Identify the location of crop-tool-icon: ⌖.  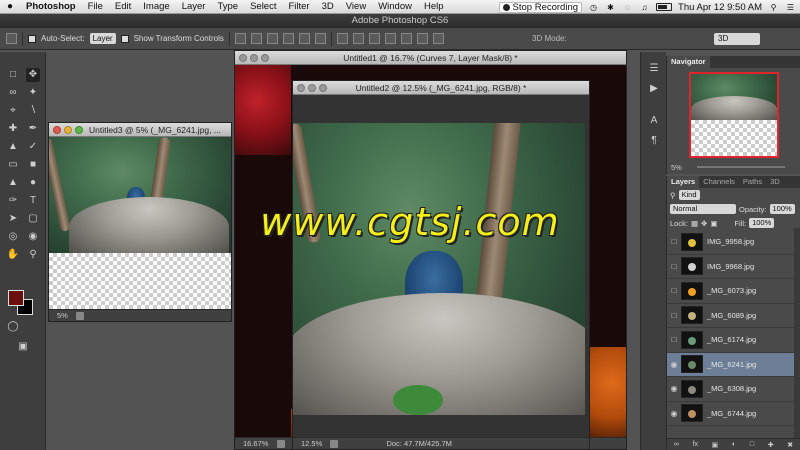
(13, 111).